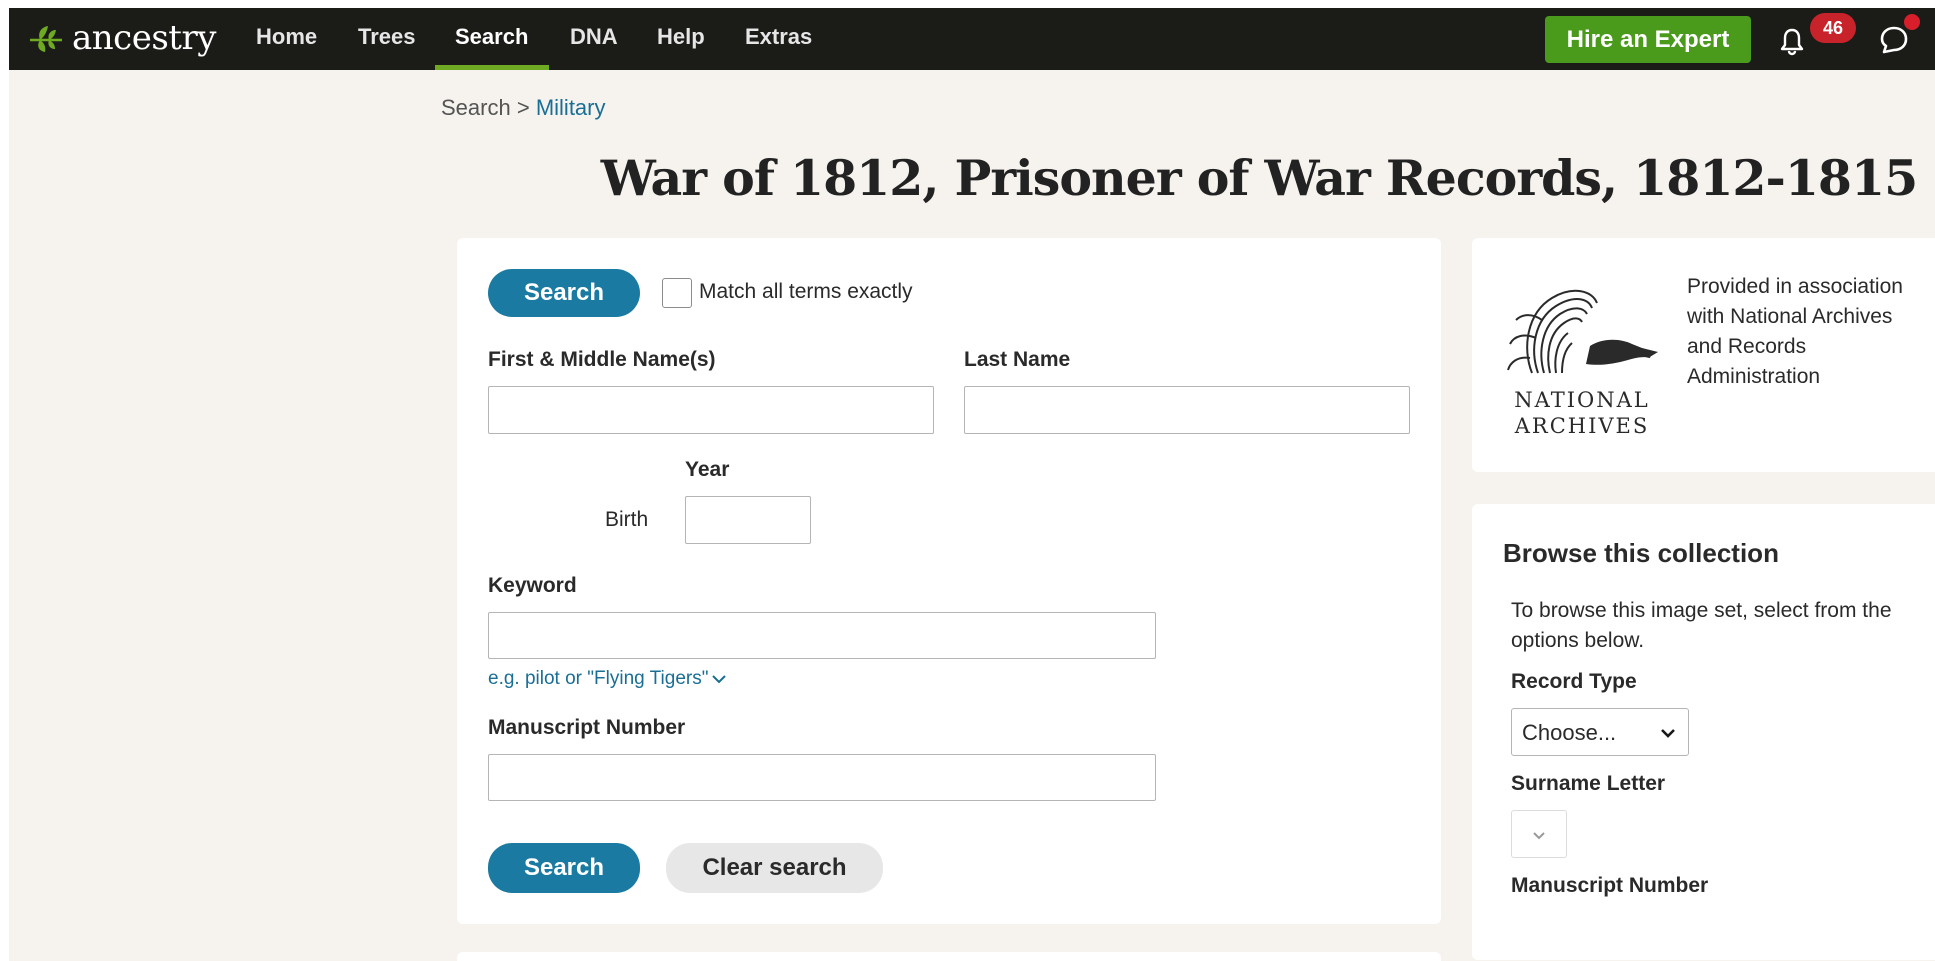 Image resolution: width=1935 pixels, height=961 pixels. Describe the element at coordinates (1588, 783) in the screenshot. I see `surname-letter-label: Surname Letter` at that location.